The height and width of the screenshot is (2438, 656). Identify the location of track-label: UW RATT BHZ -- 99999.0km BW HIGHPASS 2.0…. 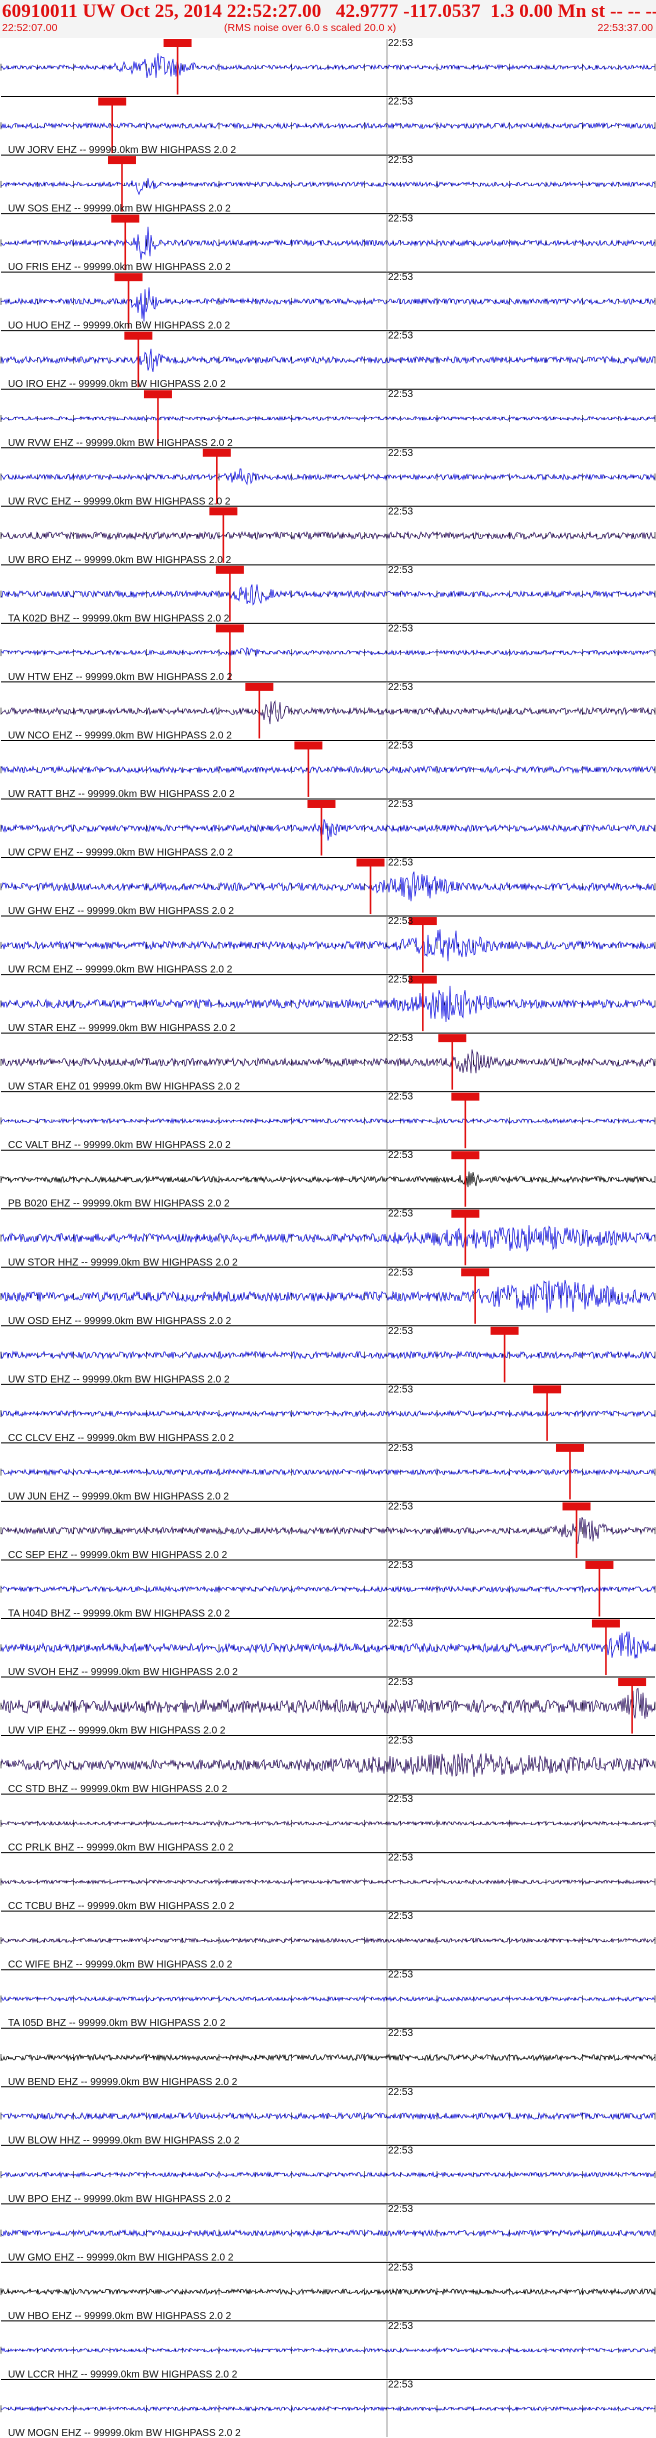
(121, 794).